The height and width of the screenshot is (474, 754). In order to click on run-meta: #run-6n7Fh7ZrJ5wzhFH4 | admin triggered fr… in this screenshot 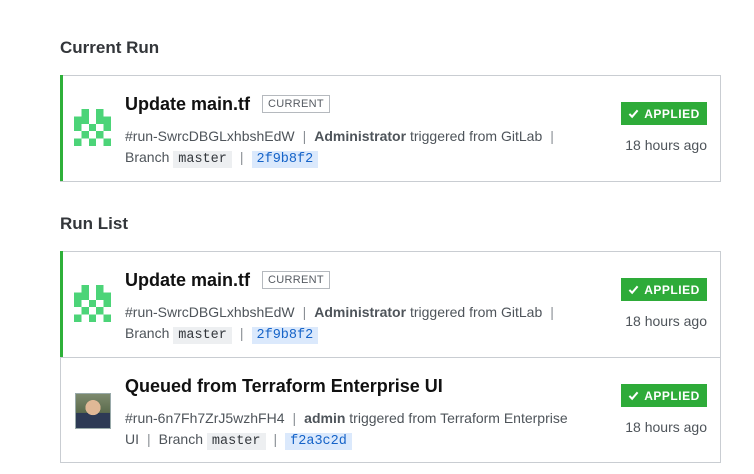, I will do `click(360, 430)`.